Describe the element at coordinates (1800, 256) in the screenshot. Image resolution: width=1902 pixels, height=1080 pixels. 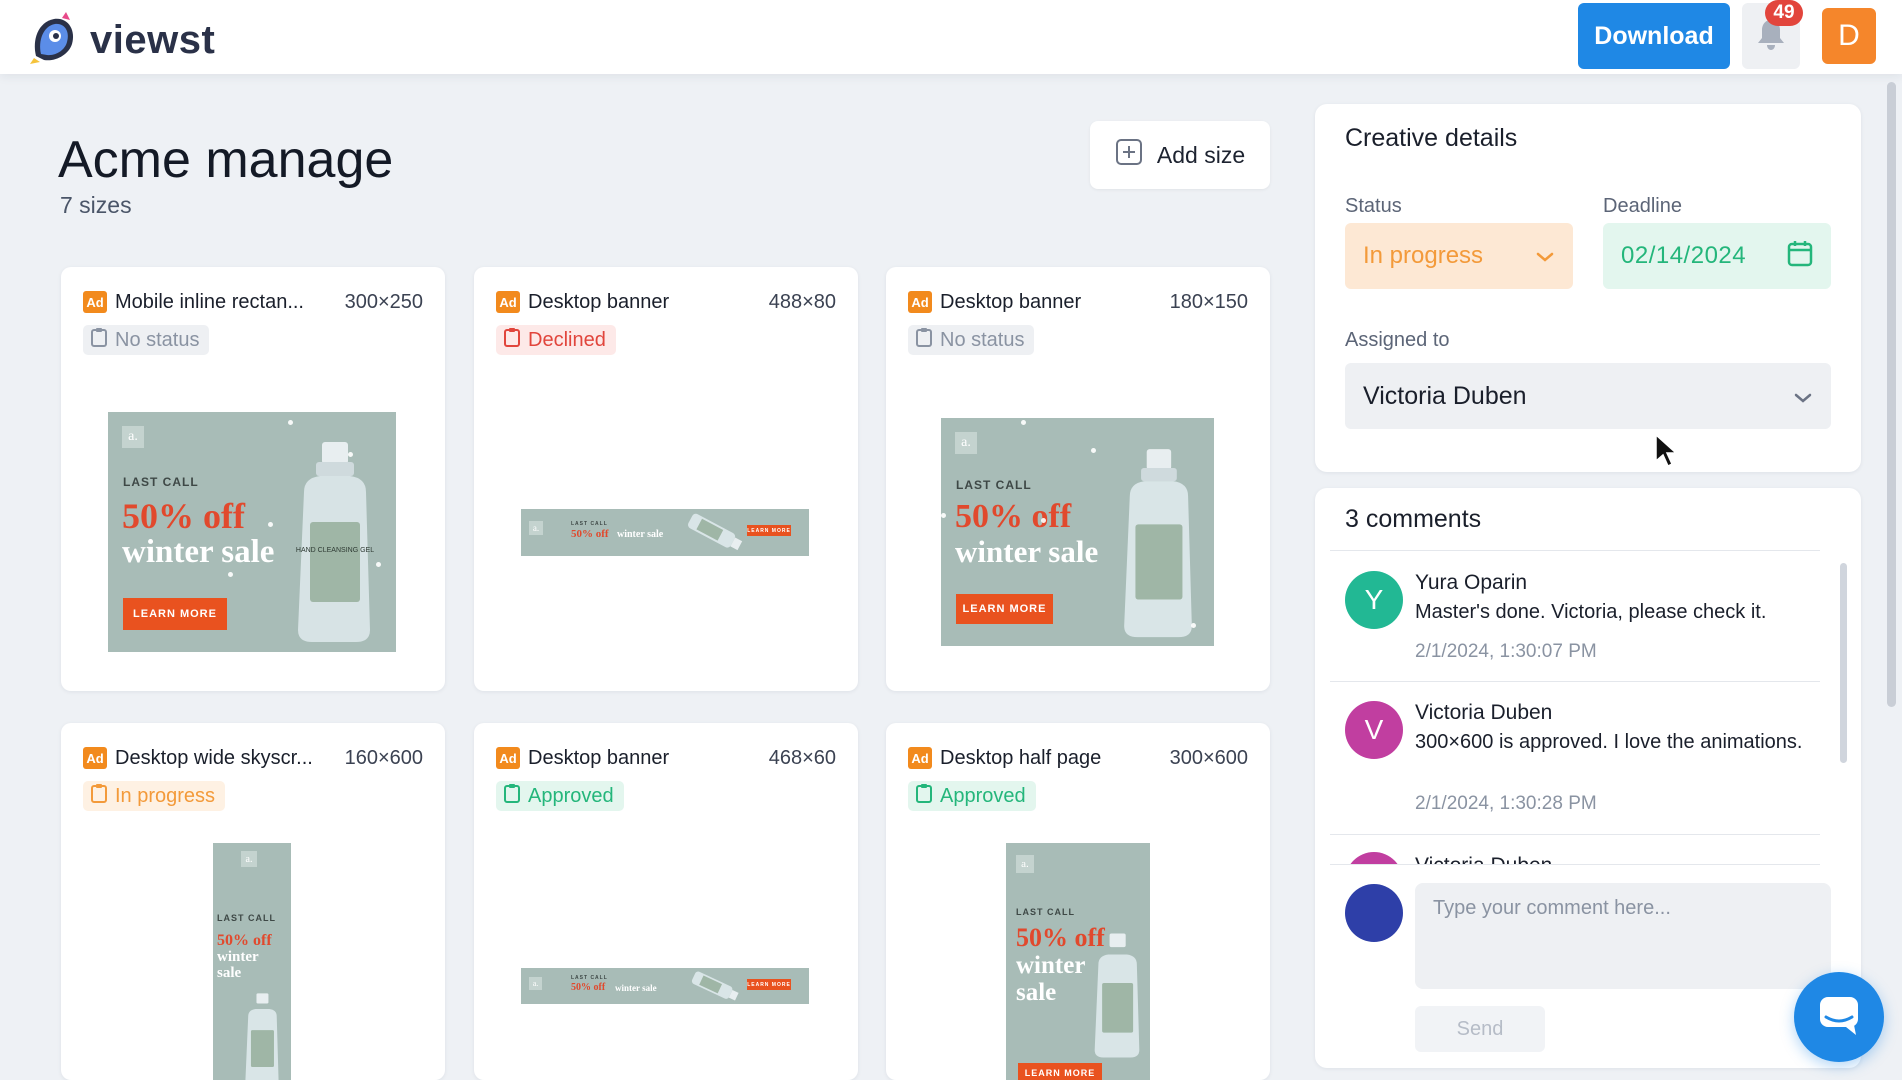
I see `calendar-icon` at that location.